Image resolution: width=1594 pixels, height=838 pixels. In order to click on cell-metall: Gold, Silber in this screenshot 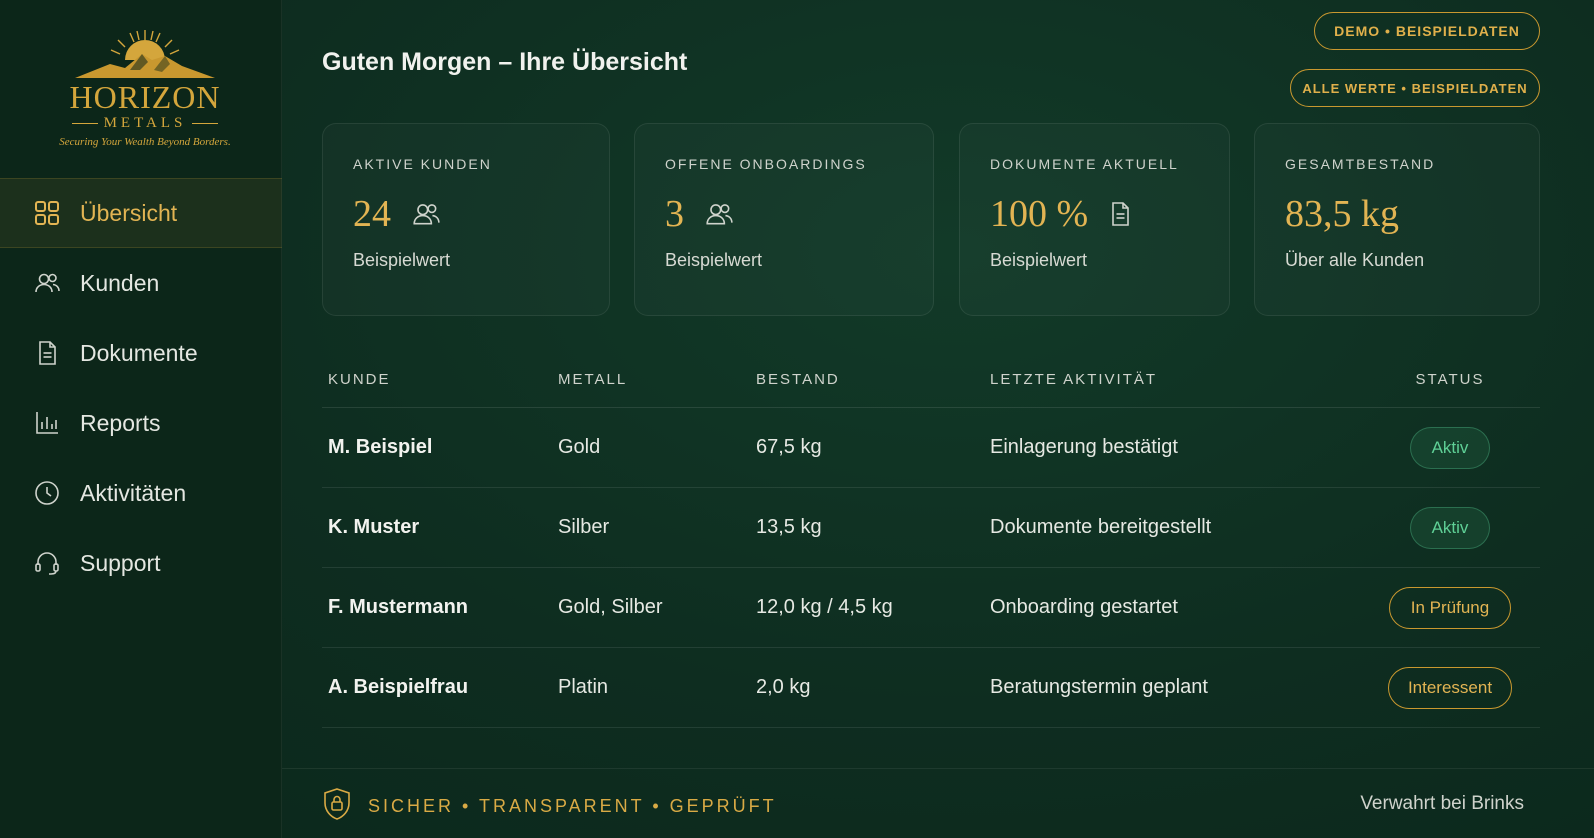, I will do `click(610, 607)`.